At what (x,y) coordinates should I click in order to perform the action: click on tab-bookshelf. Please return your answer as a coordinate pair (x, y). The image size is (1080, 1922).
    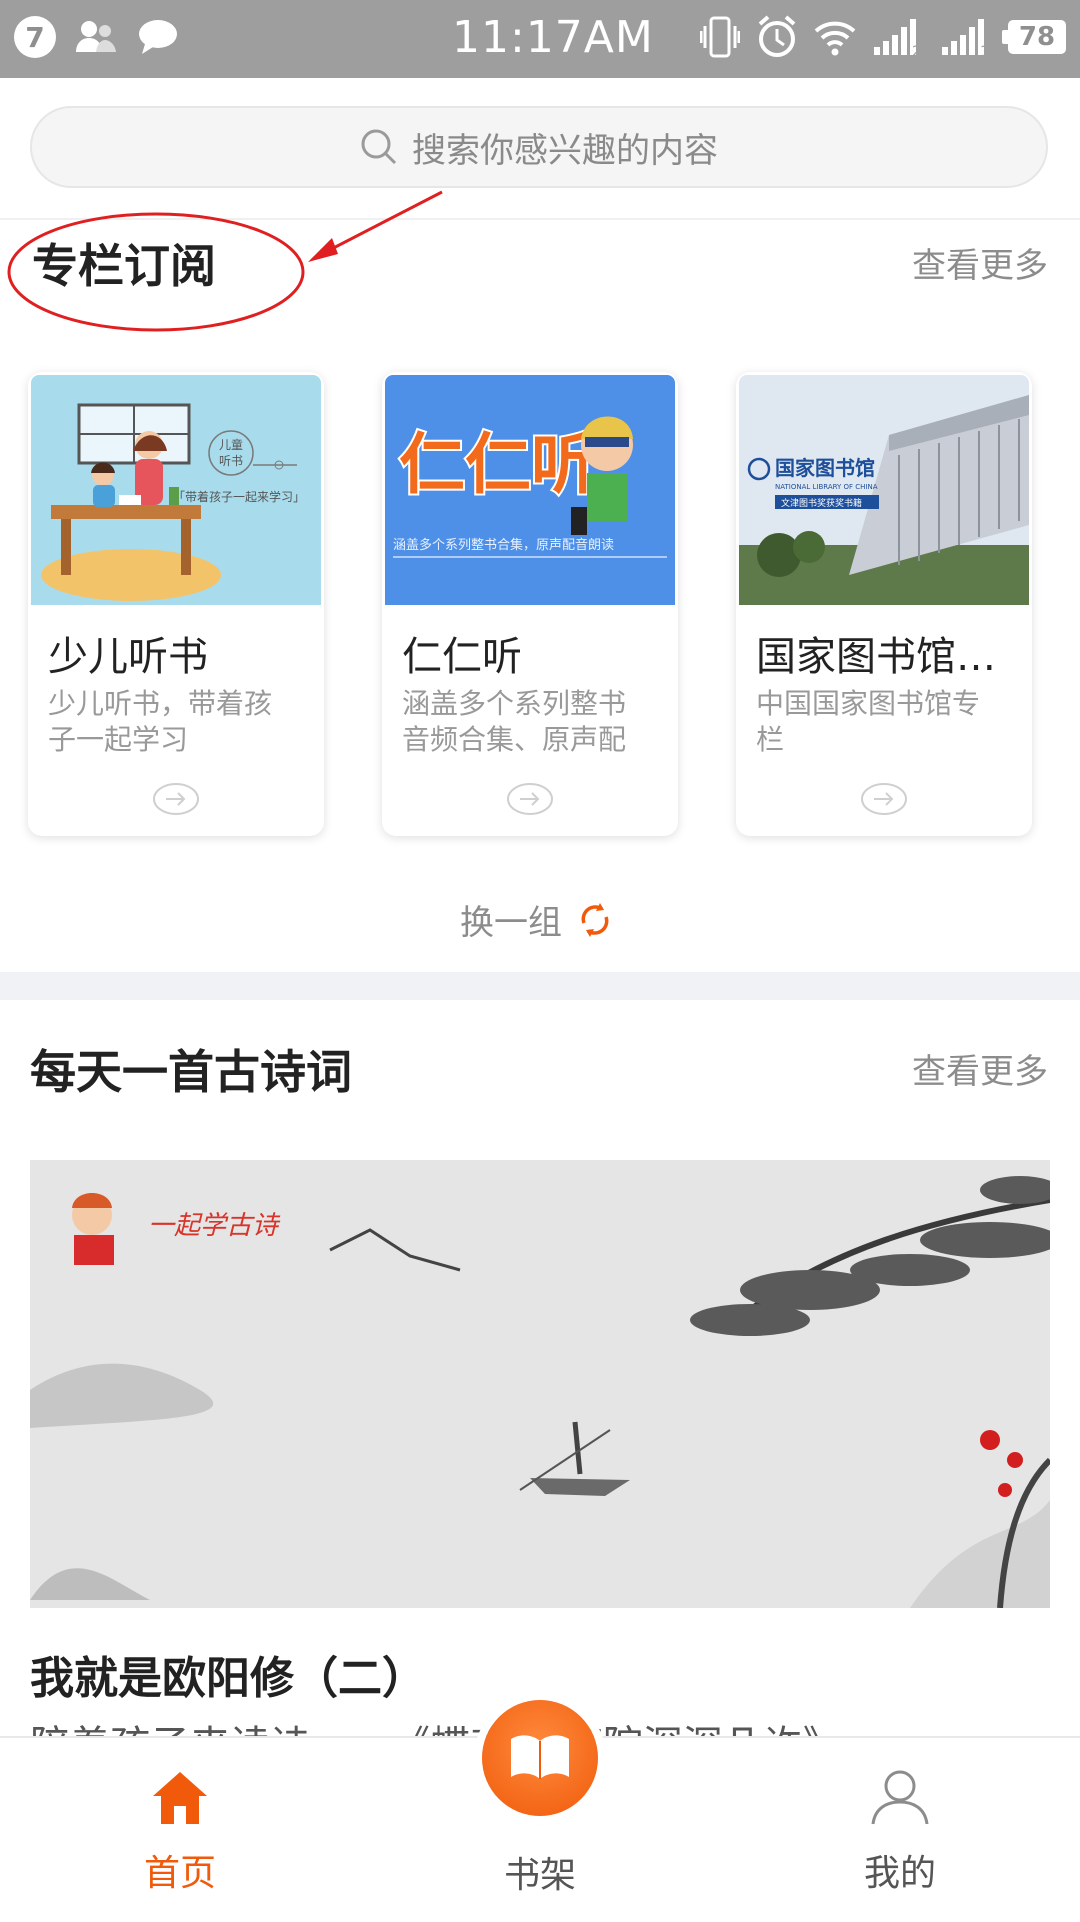
    Looking at the image, I should click on (540, 1758).